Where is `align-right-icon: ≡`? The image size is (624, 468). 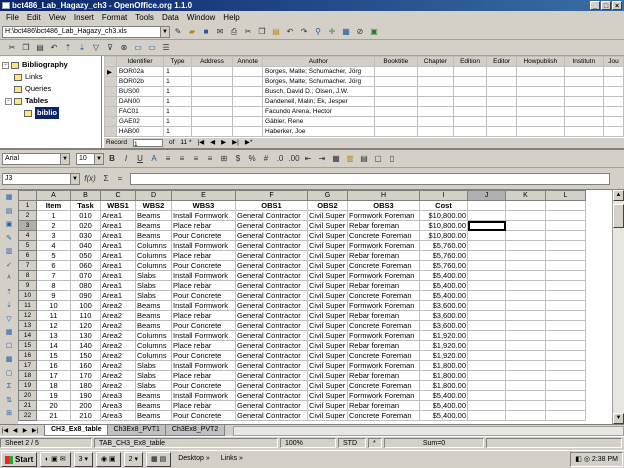 align-right-icon: ≡ is located at coordinates (196, 159).